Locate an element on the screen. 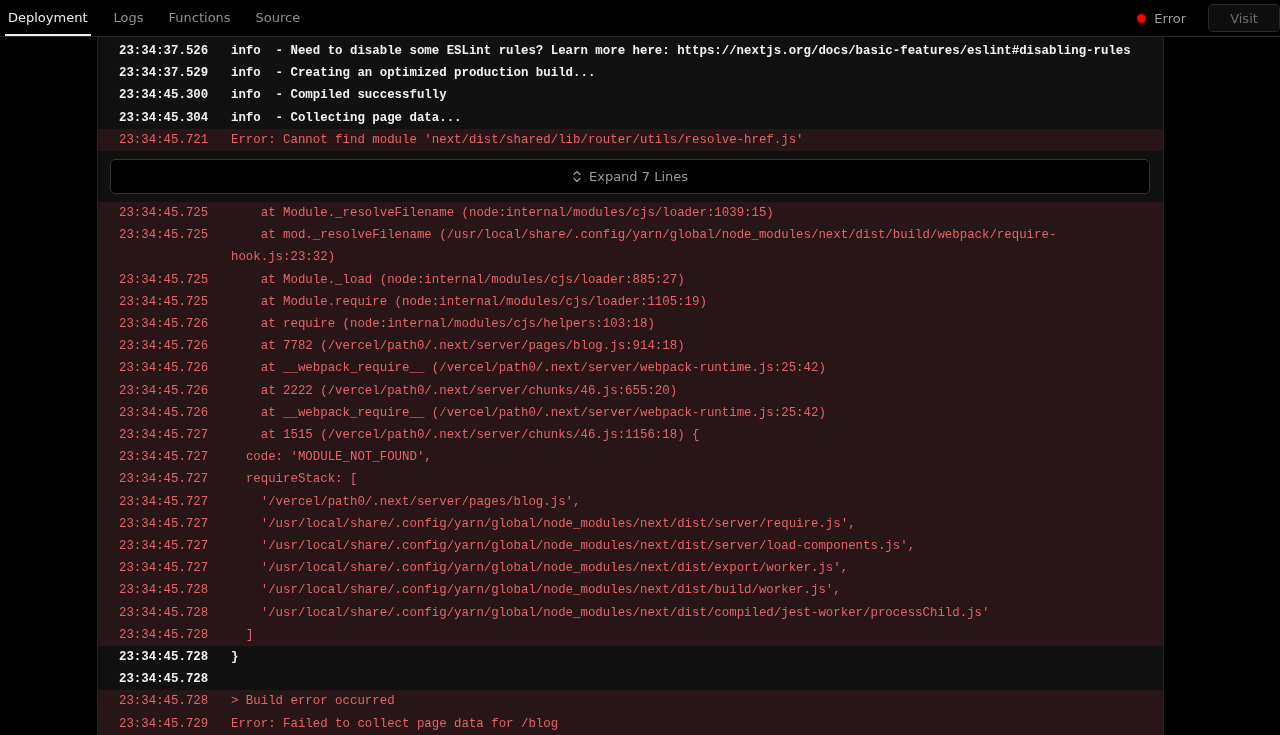  log-message: ] is located at coordinates (249, 635).